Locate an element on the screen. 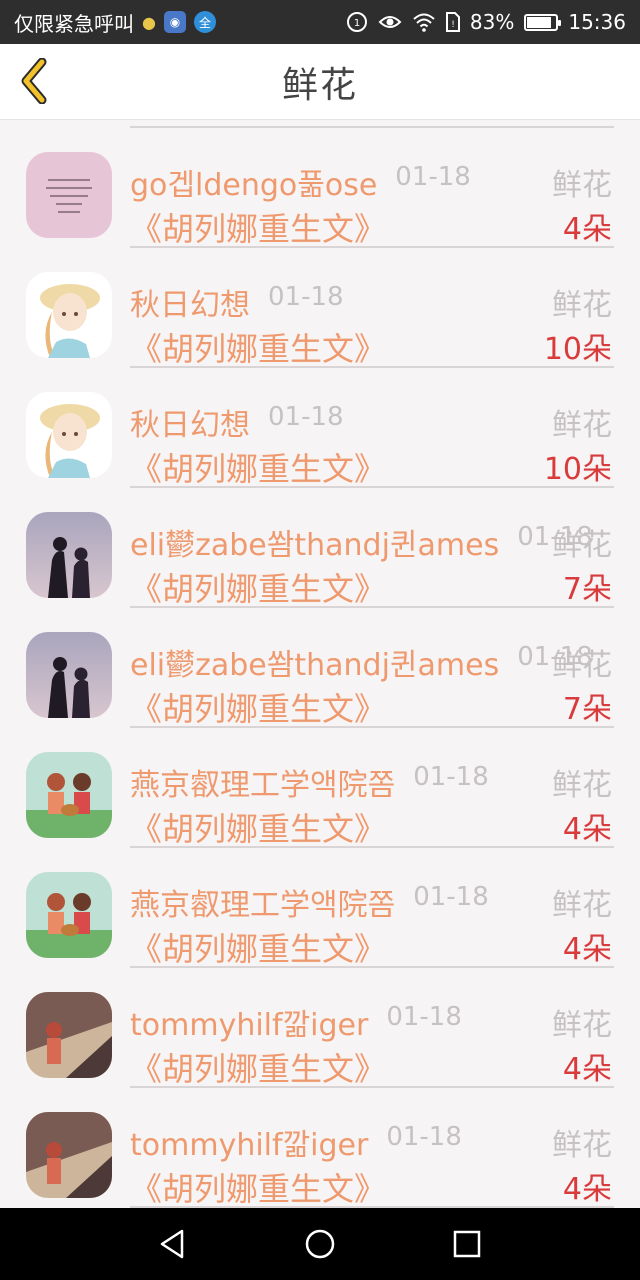  user-name: go겝ldengo풂ose is located at coordinates (254, 185).